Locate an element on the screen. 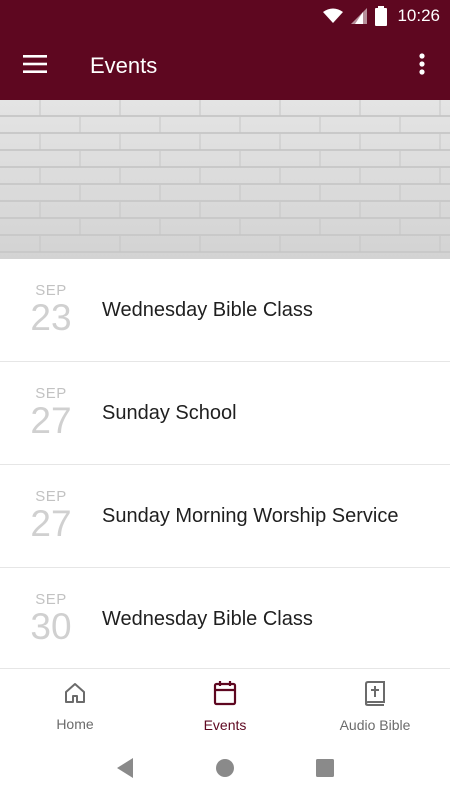 Image resolution: width=450 pixels, height=800 pixels. page-title: Events is located at coordinates (124, 65).